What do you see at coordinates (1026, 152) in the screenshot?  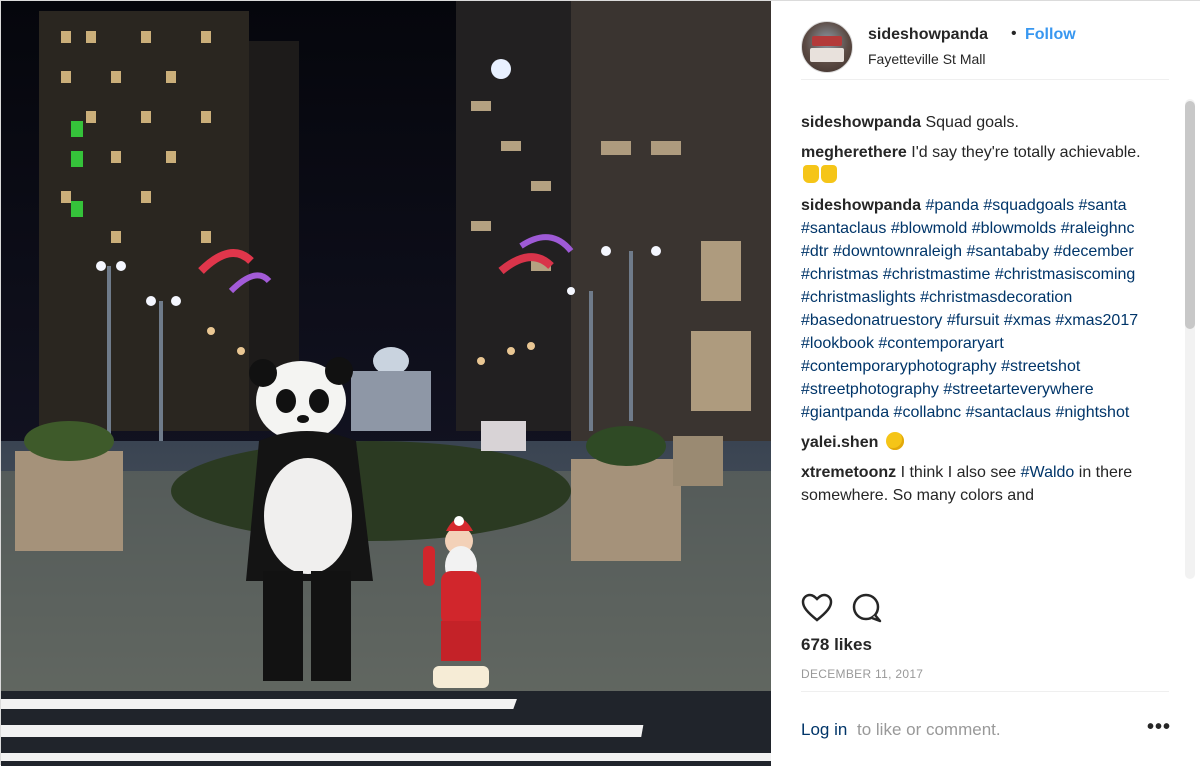 I see `comment-text: I'd say they're totally achievable.` at bounding box center [1026, 152].